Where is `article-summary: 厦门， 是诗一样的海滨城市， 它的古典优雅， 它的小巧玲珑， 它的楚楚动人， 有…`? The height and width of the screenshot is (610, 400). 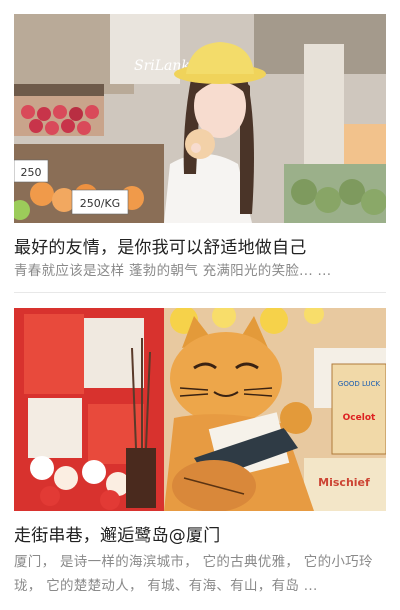
article-summary: 厦门， 是诗一样的海滨城市， 它的古典优雅， 它的小巧玲珑， 它的楚楚动人， 有… is located at coordinates (193, 574).